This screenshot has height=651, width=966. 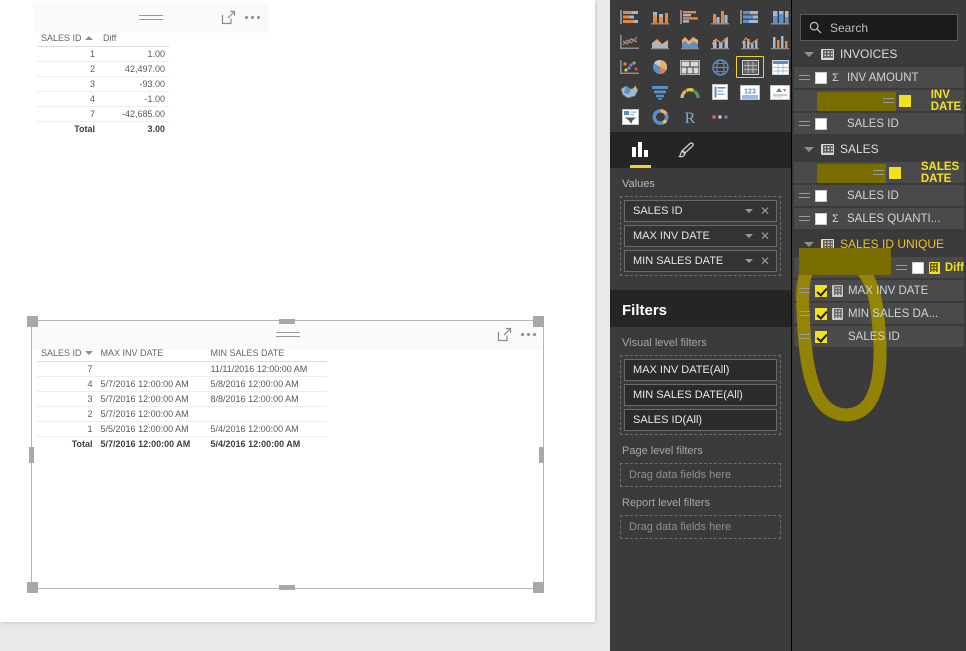 I want to click on values-field-pill: MAX INV DATE ✕, so click(x=700, y=236).